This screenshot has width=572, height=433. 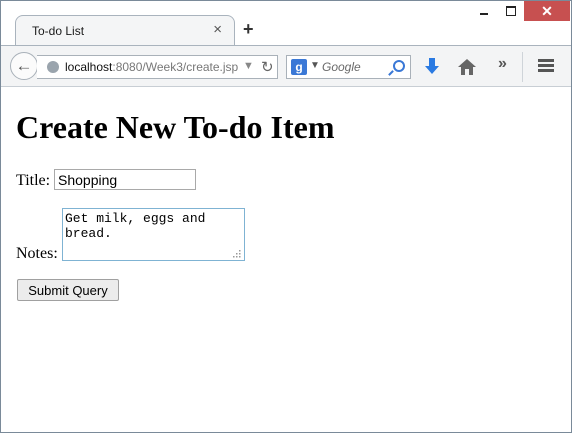 I want to click on maximize-button, so click(x=511, y=11).